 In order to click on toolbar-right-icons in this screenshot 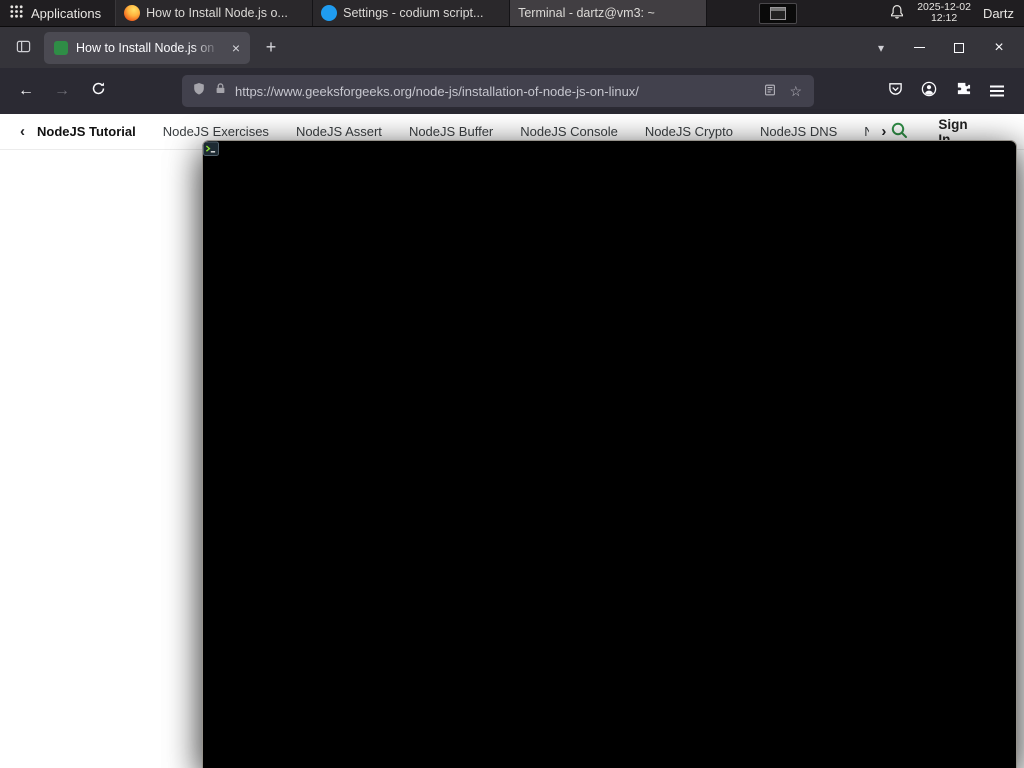, I will do `click(946, 91)`.